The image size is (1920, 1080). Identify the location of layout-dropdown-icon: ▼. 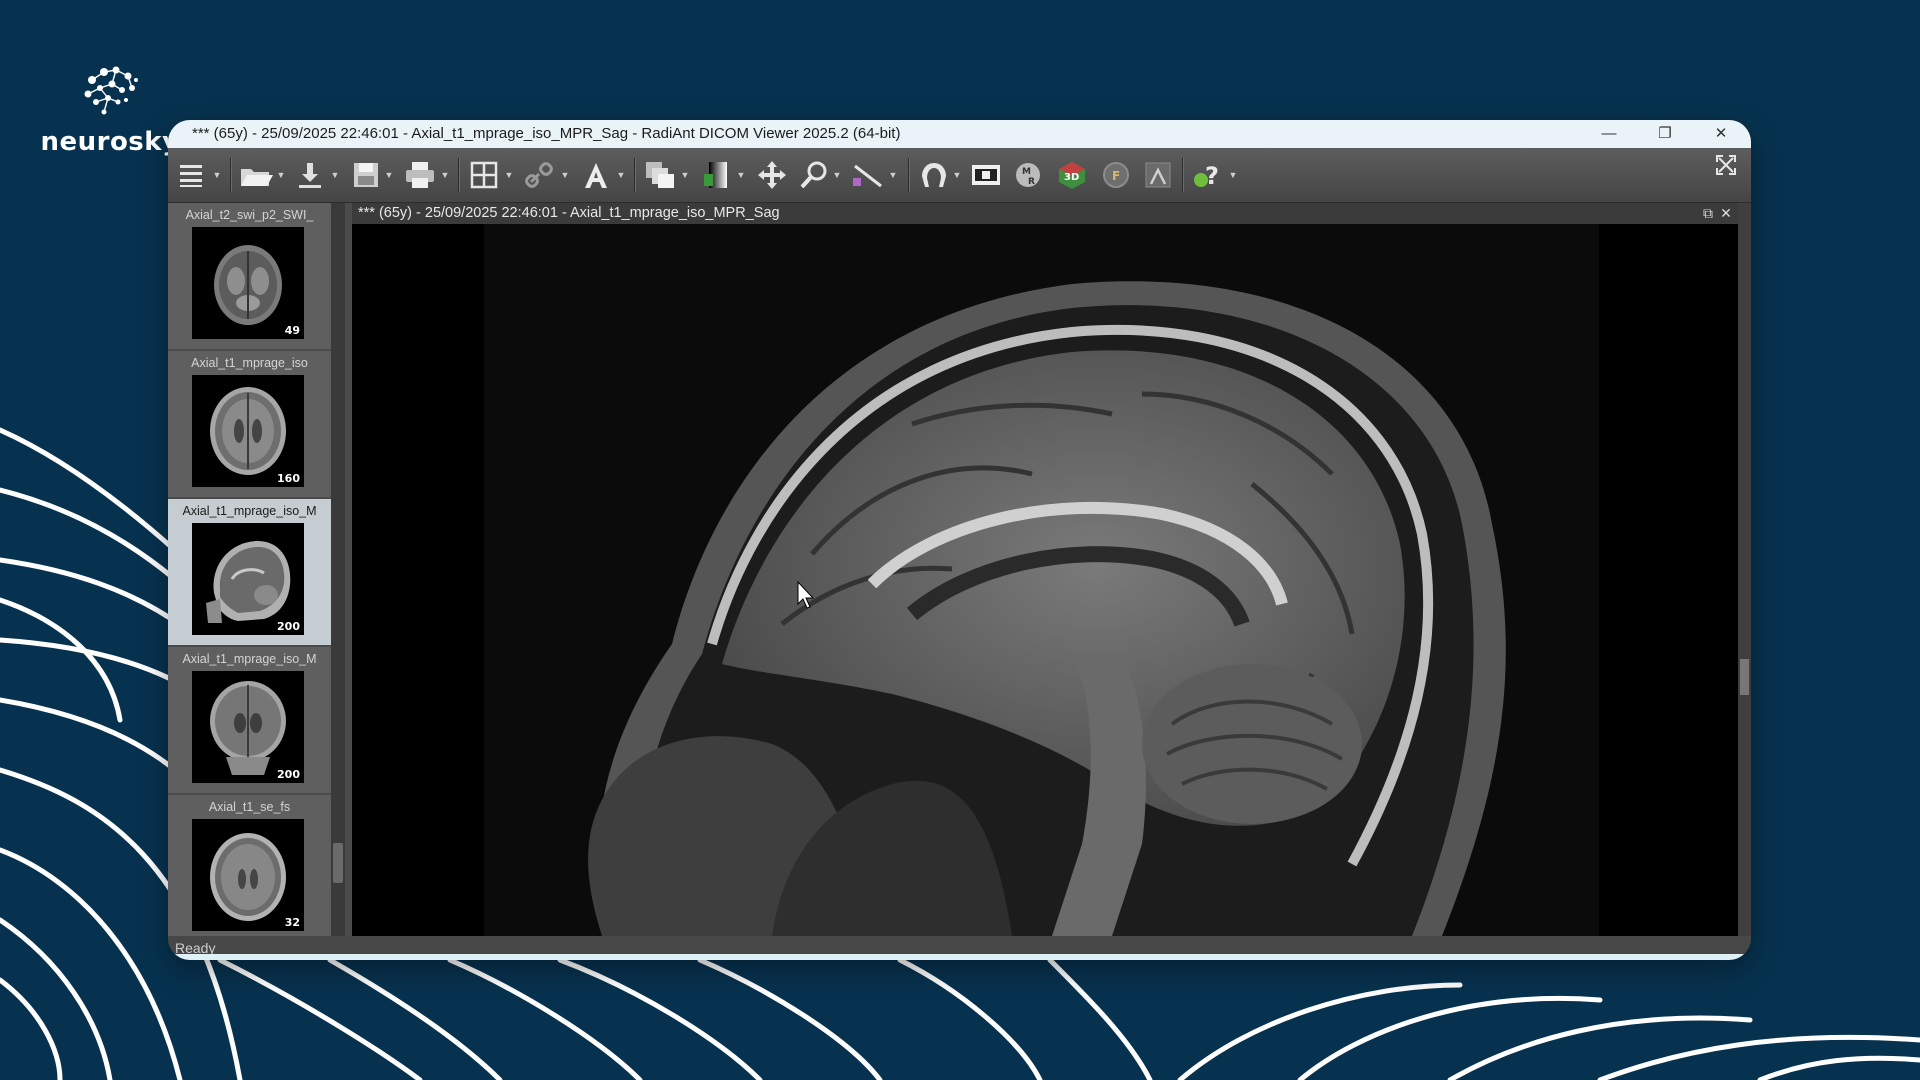
(509, 175).